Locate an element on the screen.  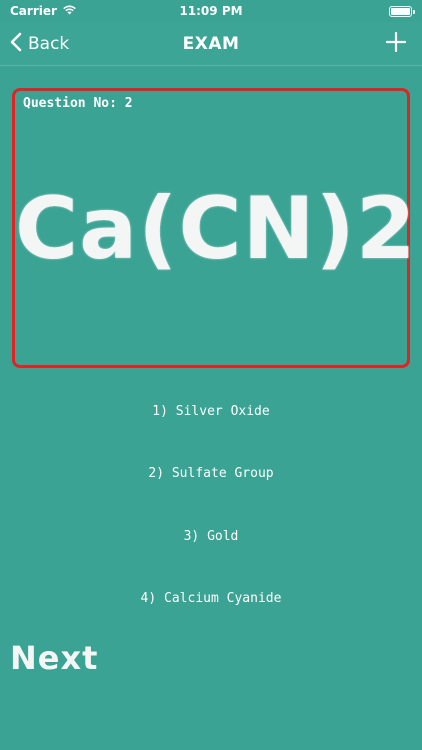
add-button is located at coordinates (396, 44).